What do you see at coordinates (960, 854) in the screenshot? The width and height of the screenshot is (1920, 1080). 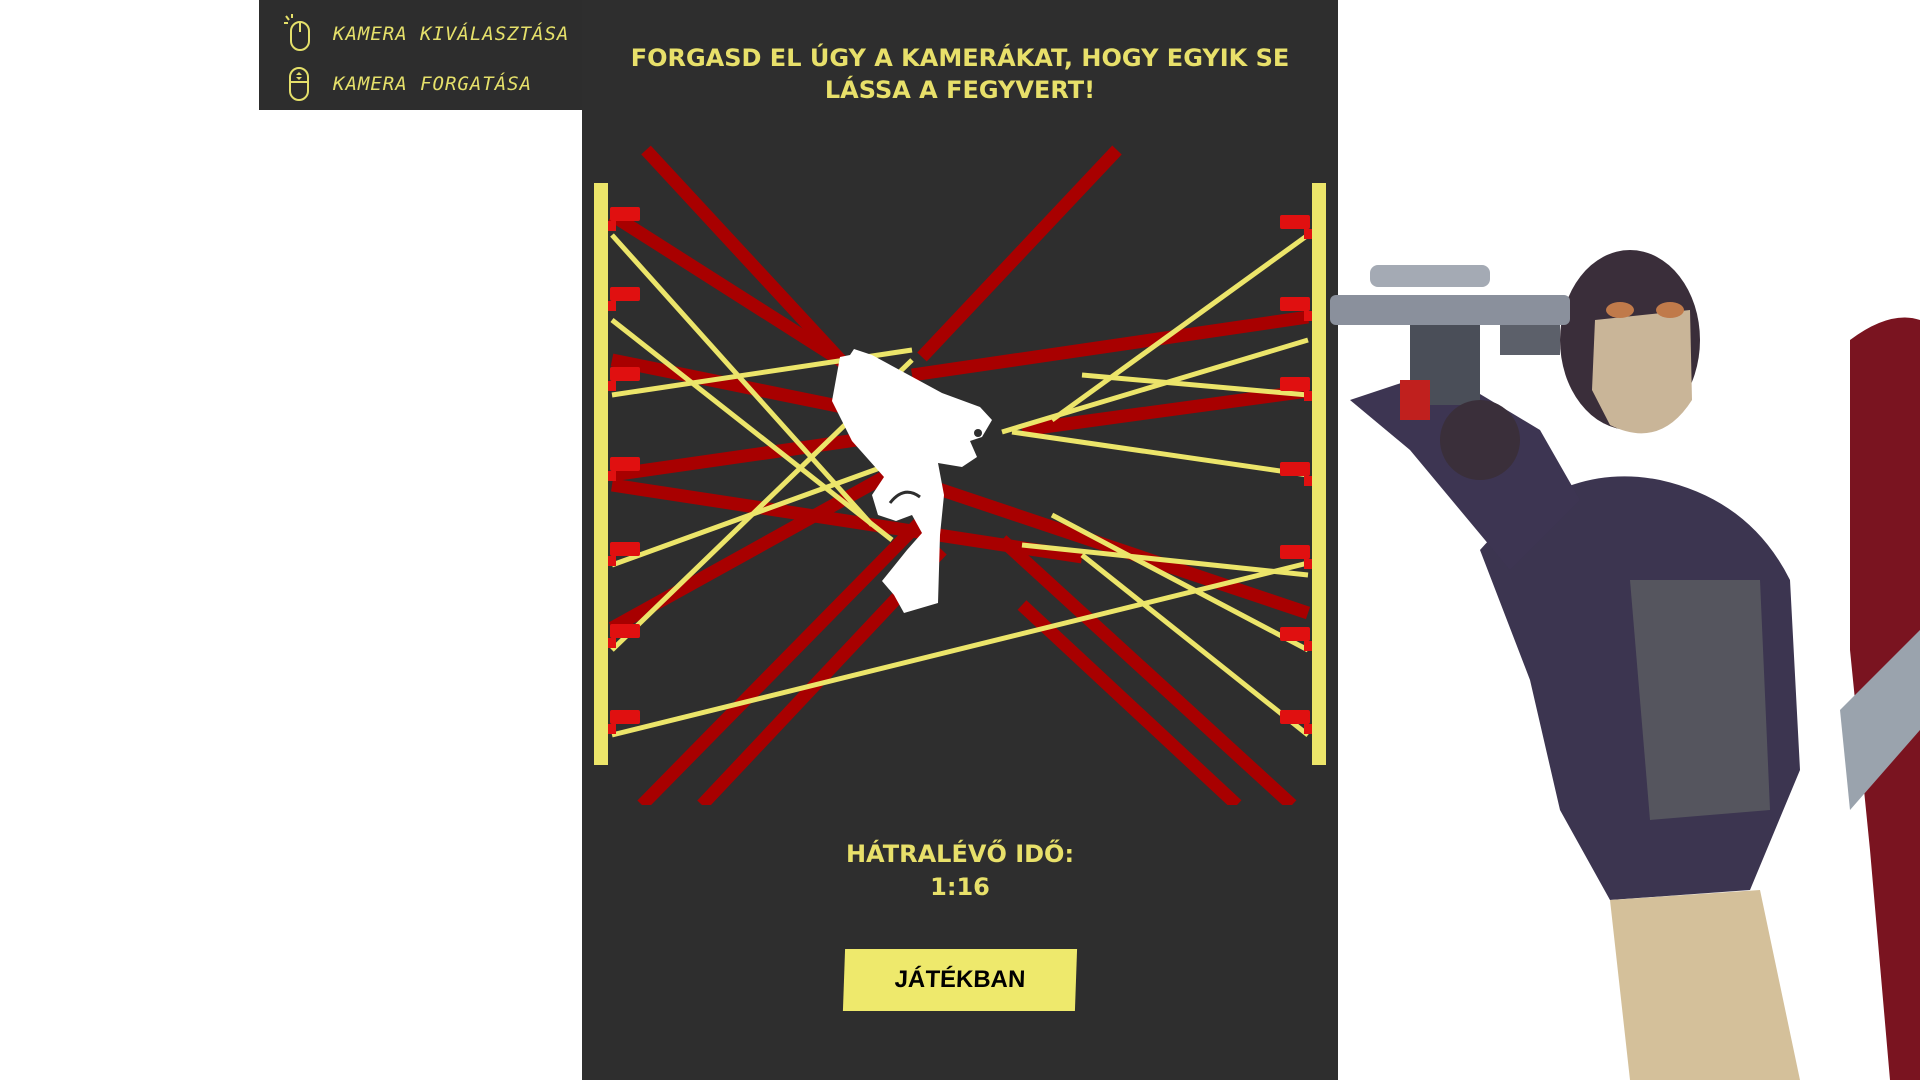 I see `timer-label: HÁTRALÉVŐ IDŐ:` at bounding box center [960, 854].